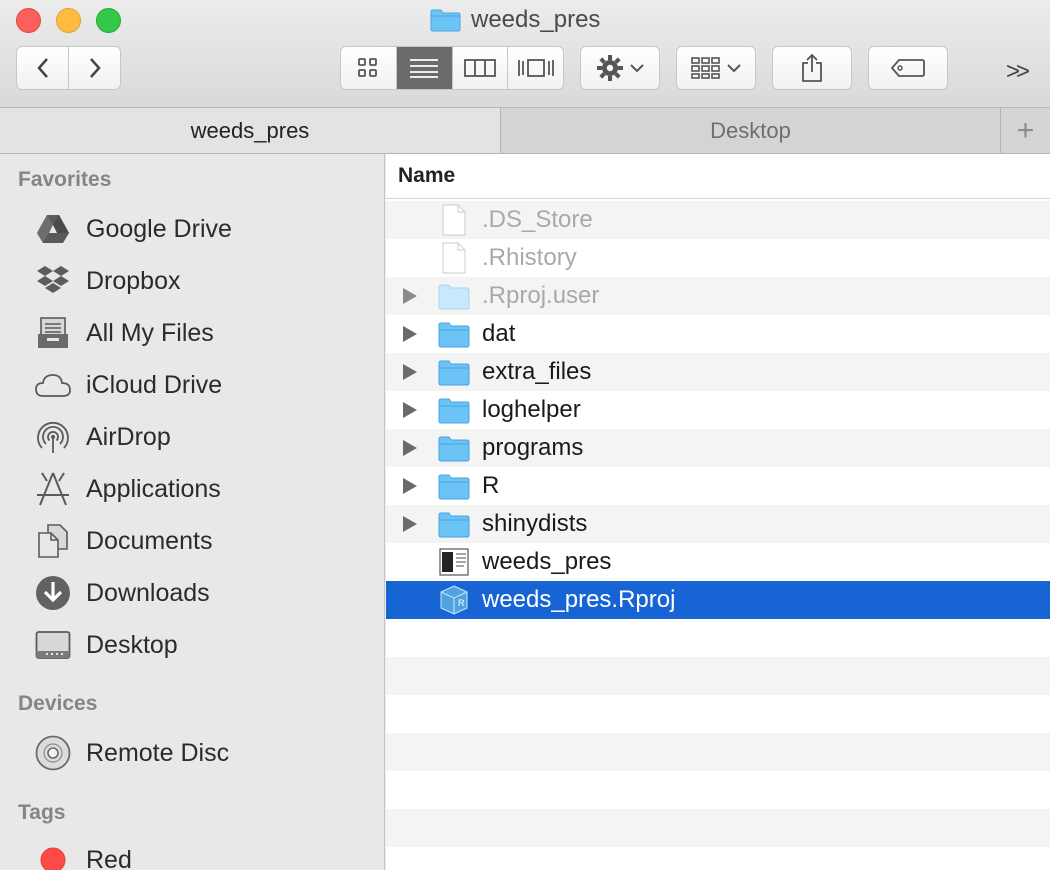  I want to click on sidebar-item-documents: Documents, so click(204, 541).